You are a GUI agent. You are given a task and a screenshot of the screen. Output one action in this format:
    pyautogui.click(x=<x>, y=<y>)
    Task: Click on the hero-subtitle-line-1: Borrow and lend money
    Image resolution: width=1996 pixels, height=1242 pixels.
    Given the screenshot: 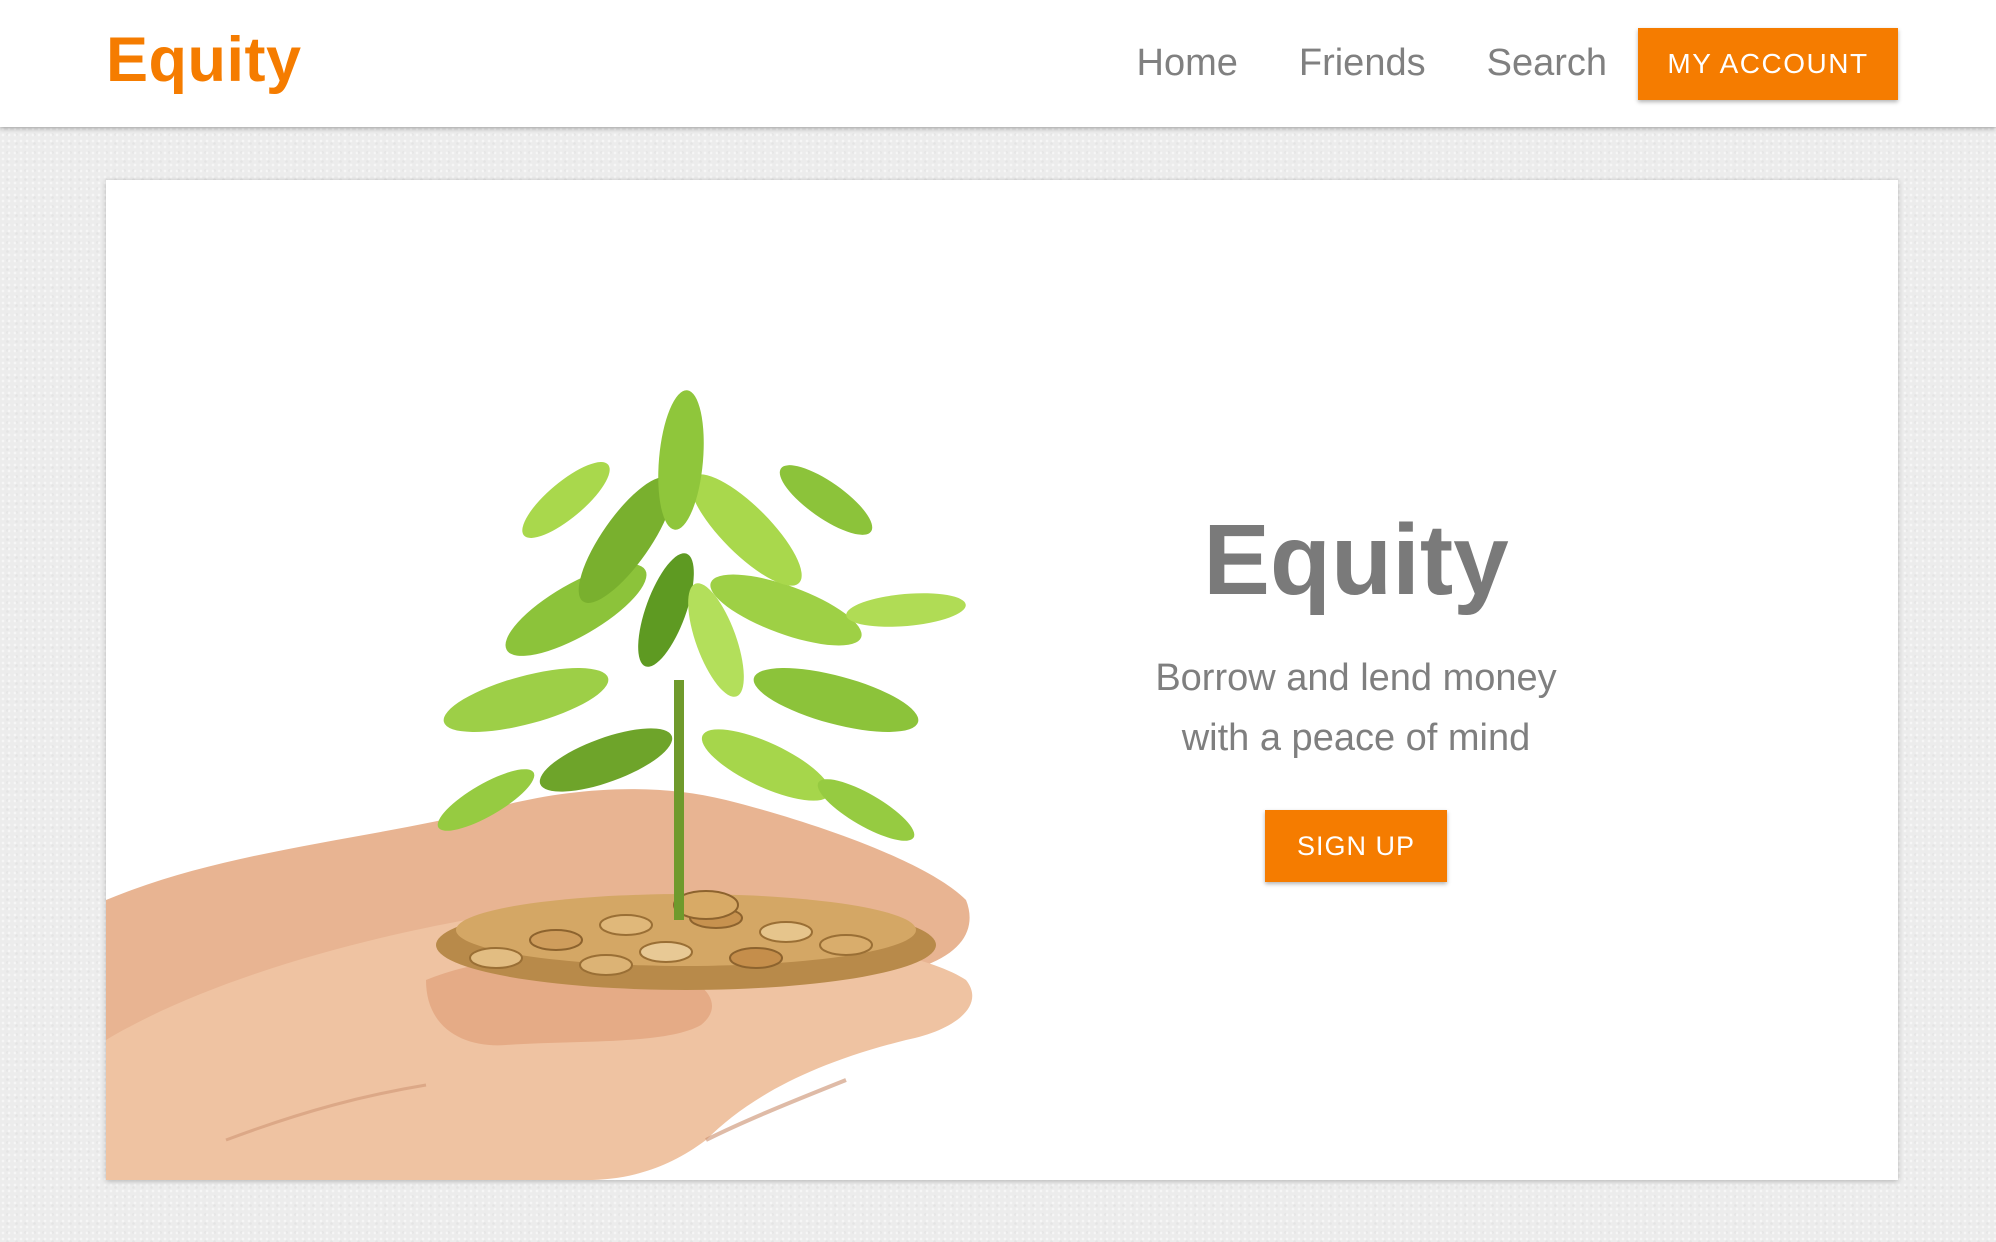 What is the action you would take?
    pyautogui.click(x=1356, y=678)
    